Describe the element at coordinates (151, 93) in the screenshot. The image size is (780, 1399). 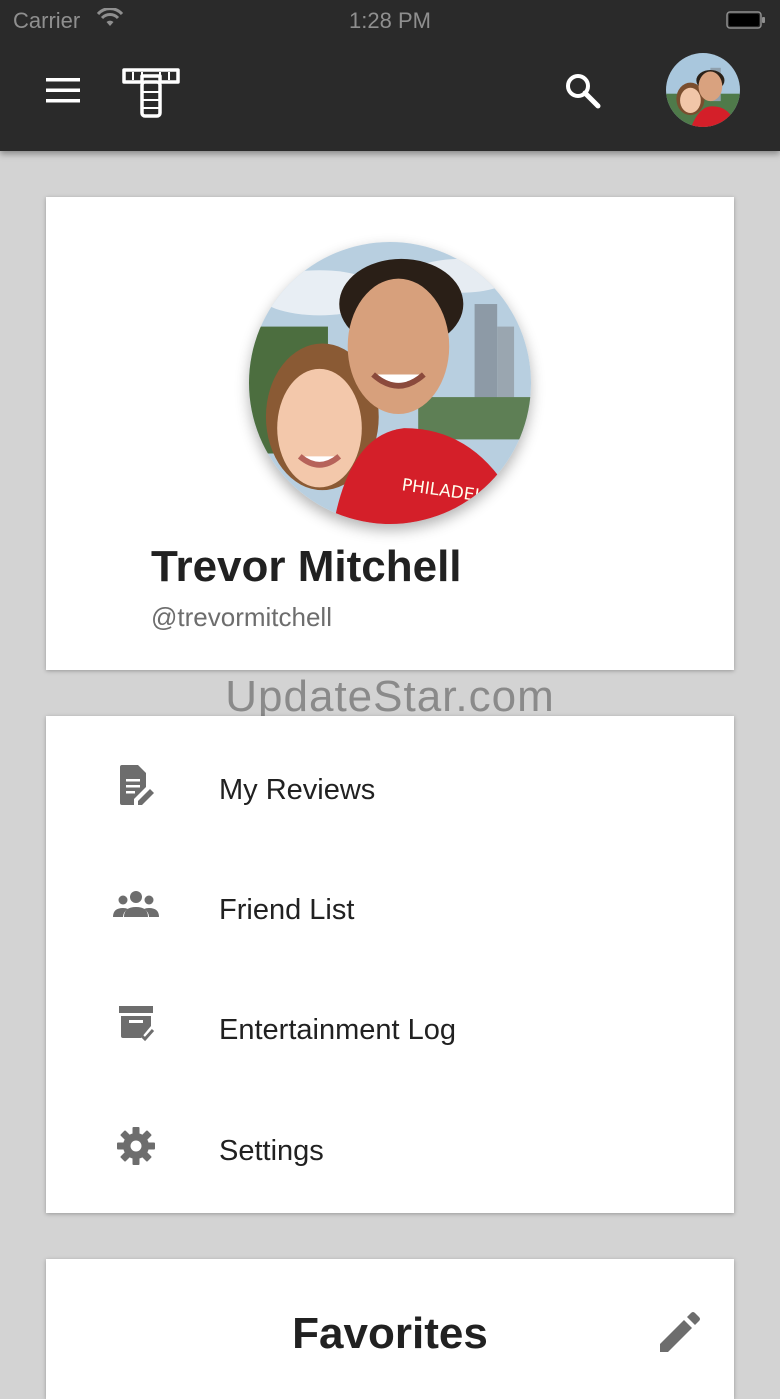
I see `app-logo-icon` at that location.